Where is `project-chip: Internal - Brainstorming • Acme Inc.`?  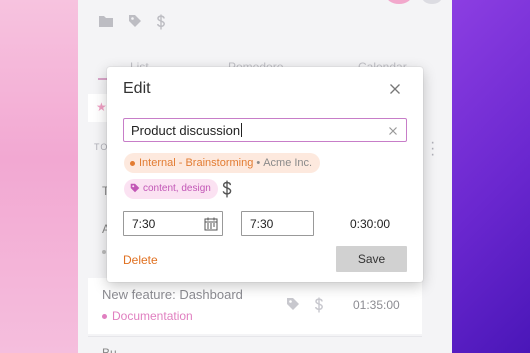
project-chip: Internal - Brainstorming • Acme Inc. is located at coordinates (222, 163).